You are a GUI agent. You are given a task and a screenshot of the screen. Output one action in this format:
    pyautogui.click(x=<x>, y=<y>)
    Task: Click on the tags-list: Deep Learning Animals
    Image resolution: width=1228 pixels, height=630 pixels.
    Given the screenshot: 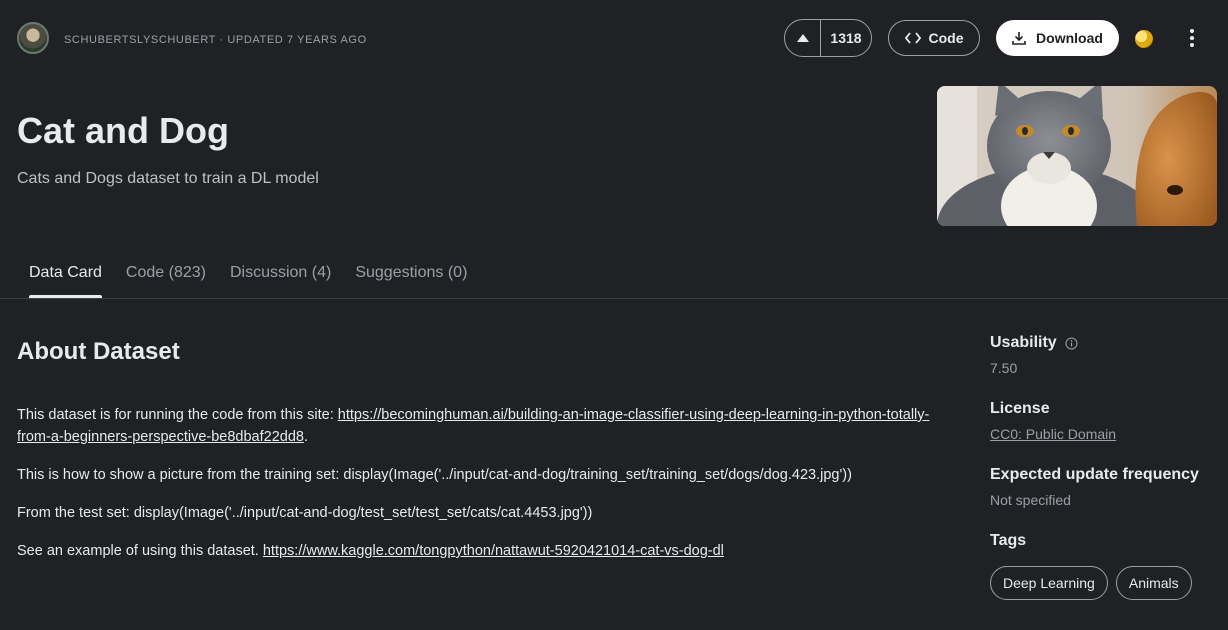 What is the action you would take?
    pyautogui.click(x=1105, y=583)
    